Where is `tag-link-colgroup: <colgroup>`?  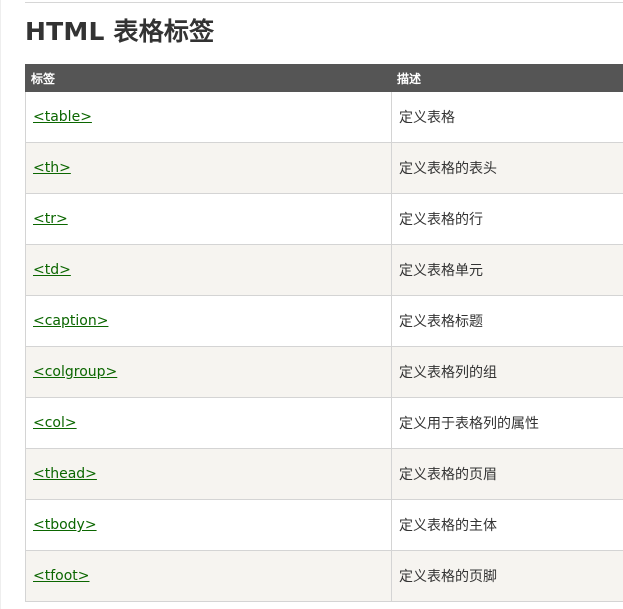 tag-link-colgroup: <colgroup> is located at coordinates (75, 372).